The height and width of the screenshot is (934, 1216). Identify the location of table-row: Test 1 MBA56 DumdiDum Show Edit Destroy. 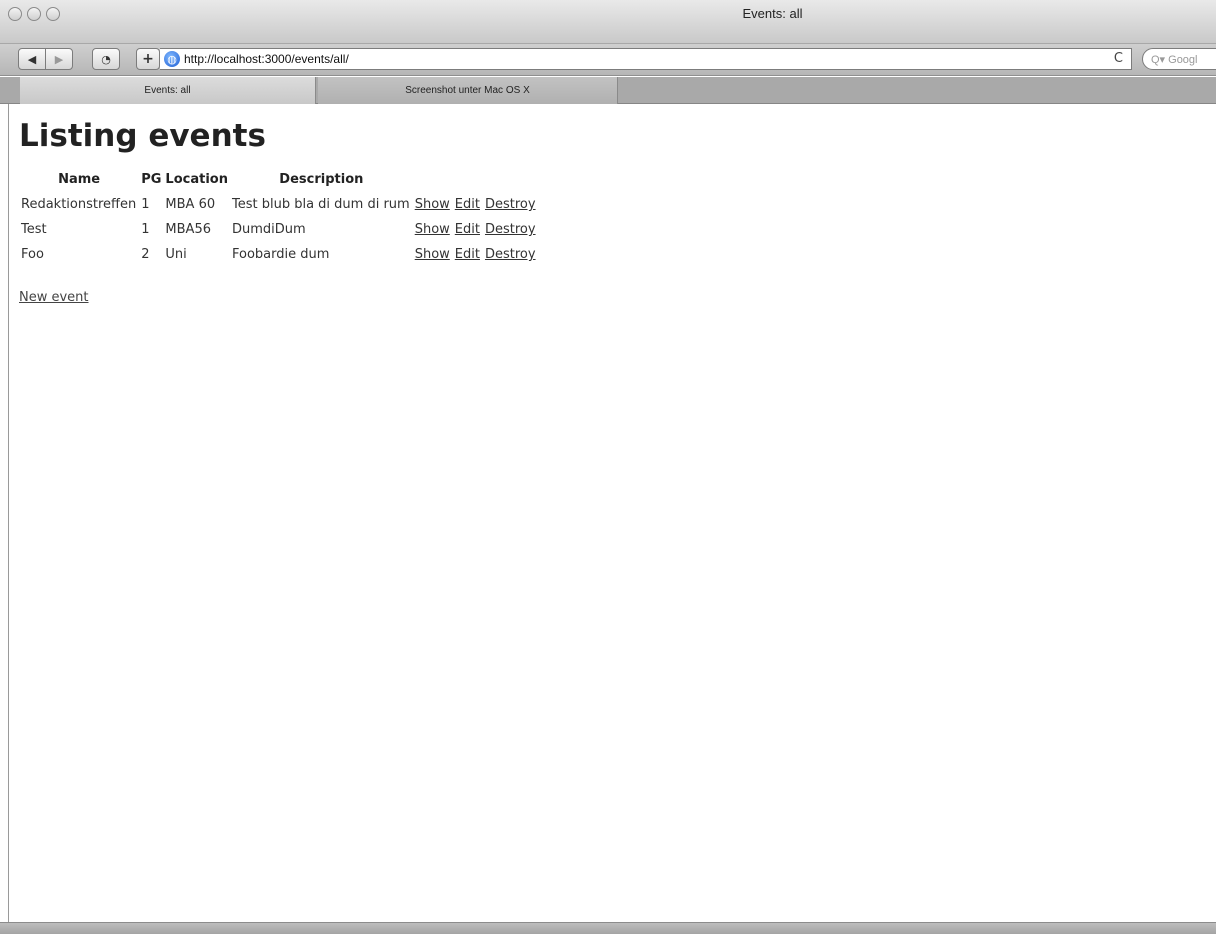
(279, 230).